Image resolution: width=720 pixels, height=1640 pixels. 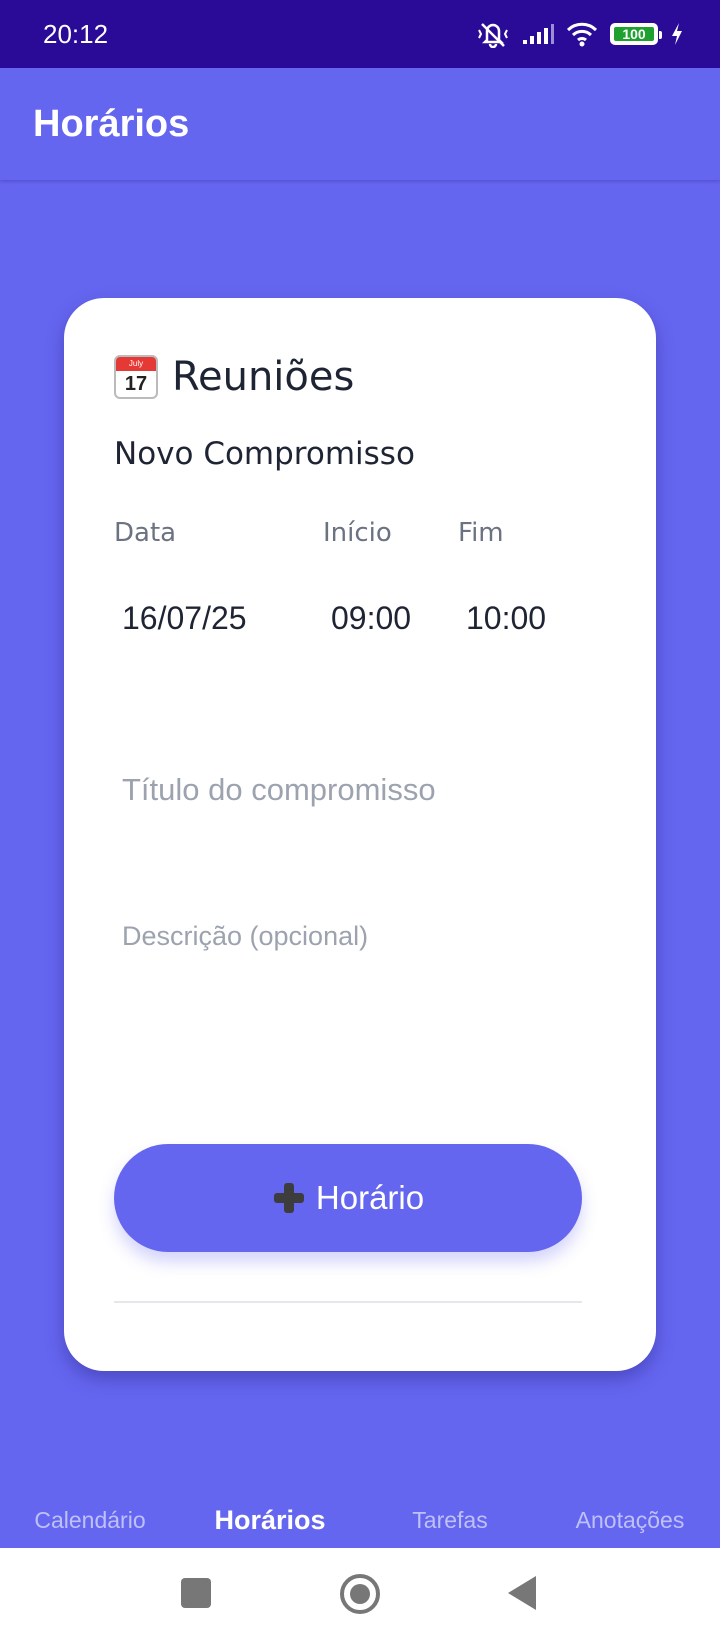 What do you see at coordinates (481, 533) in the screenshot?
I see `end-time-label: Fim` at bounding box center [481, 533].